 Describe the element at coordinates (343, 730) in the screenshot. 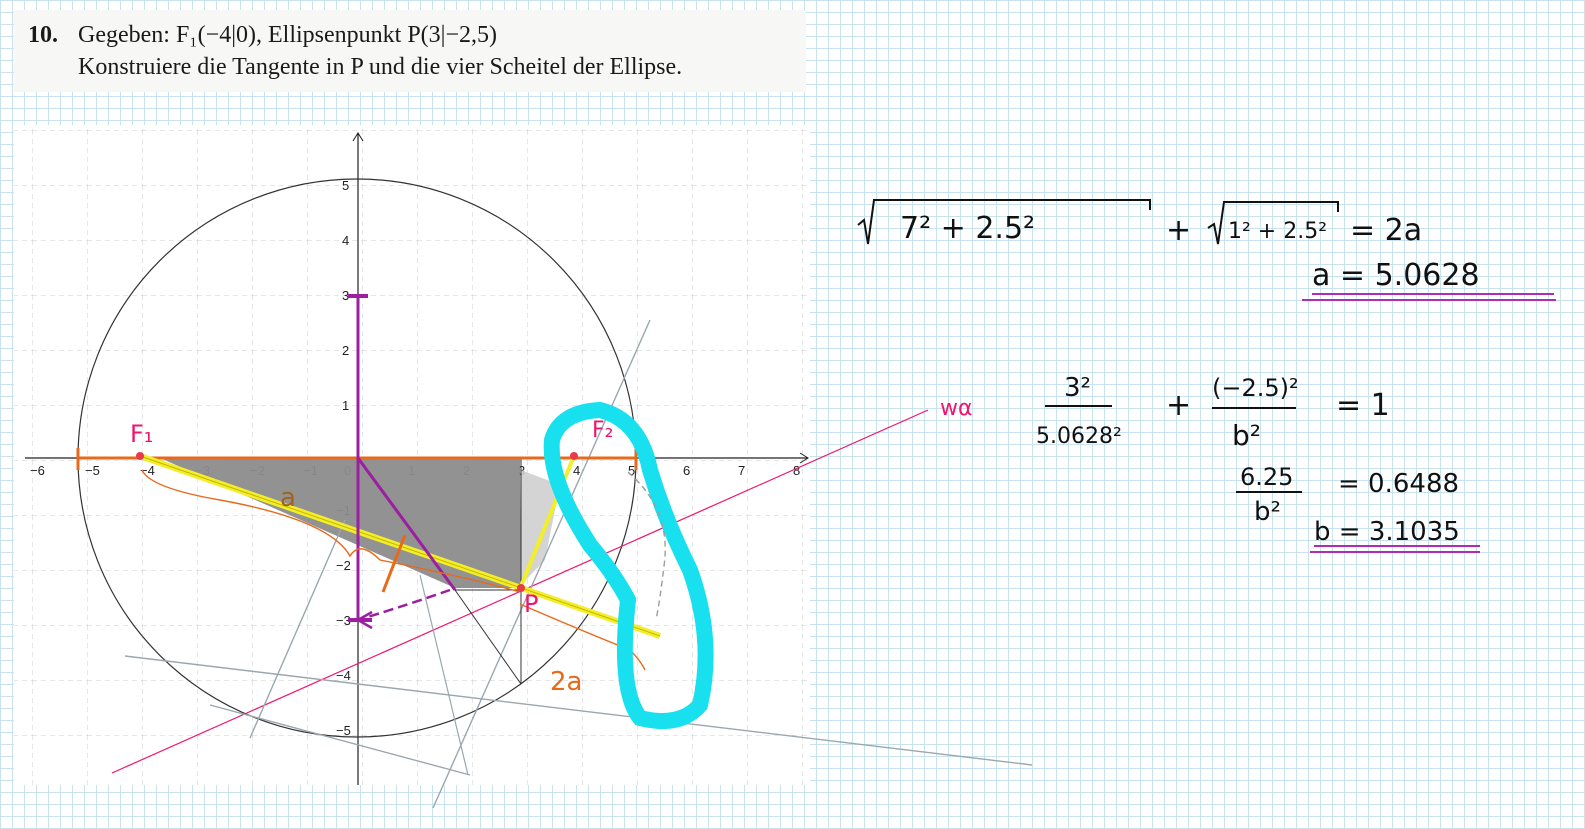

I see `y-tick-label: −5` at that location.